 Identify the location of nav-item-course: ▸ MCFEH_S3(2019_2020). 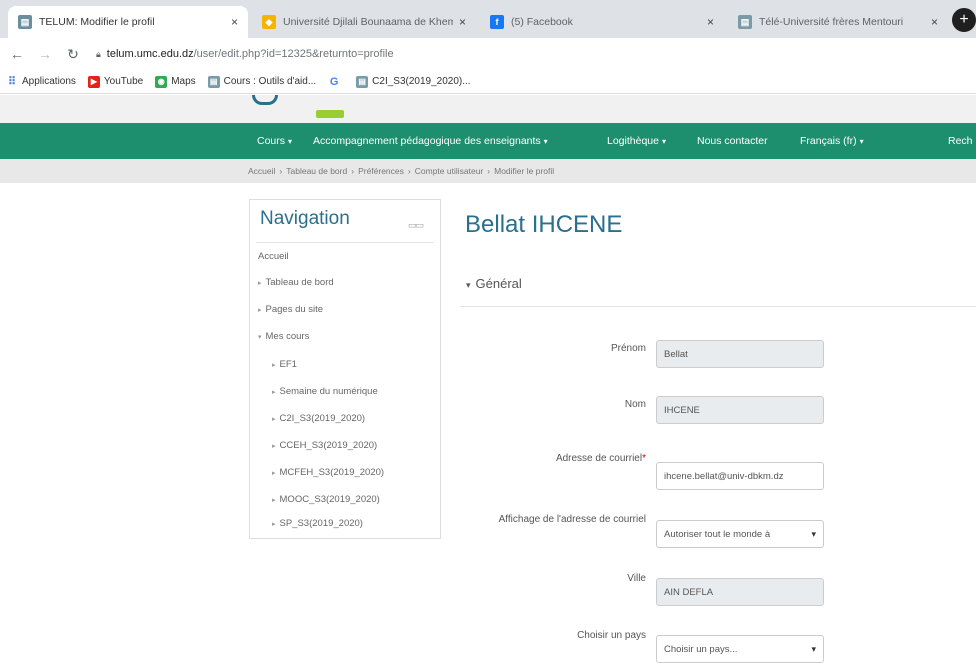
(328, 472).